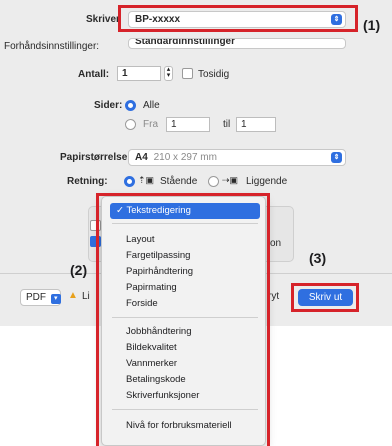 The width and height of the screenshot is (392, 446). I want to click on presets-popup: Standardinnstillinger, so click(237, 43).